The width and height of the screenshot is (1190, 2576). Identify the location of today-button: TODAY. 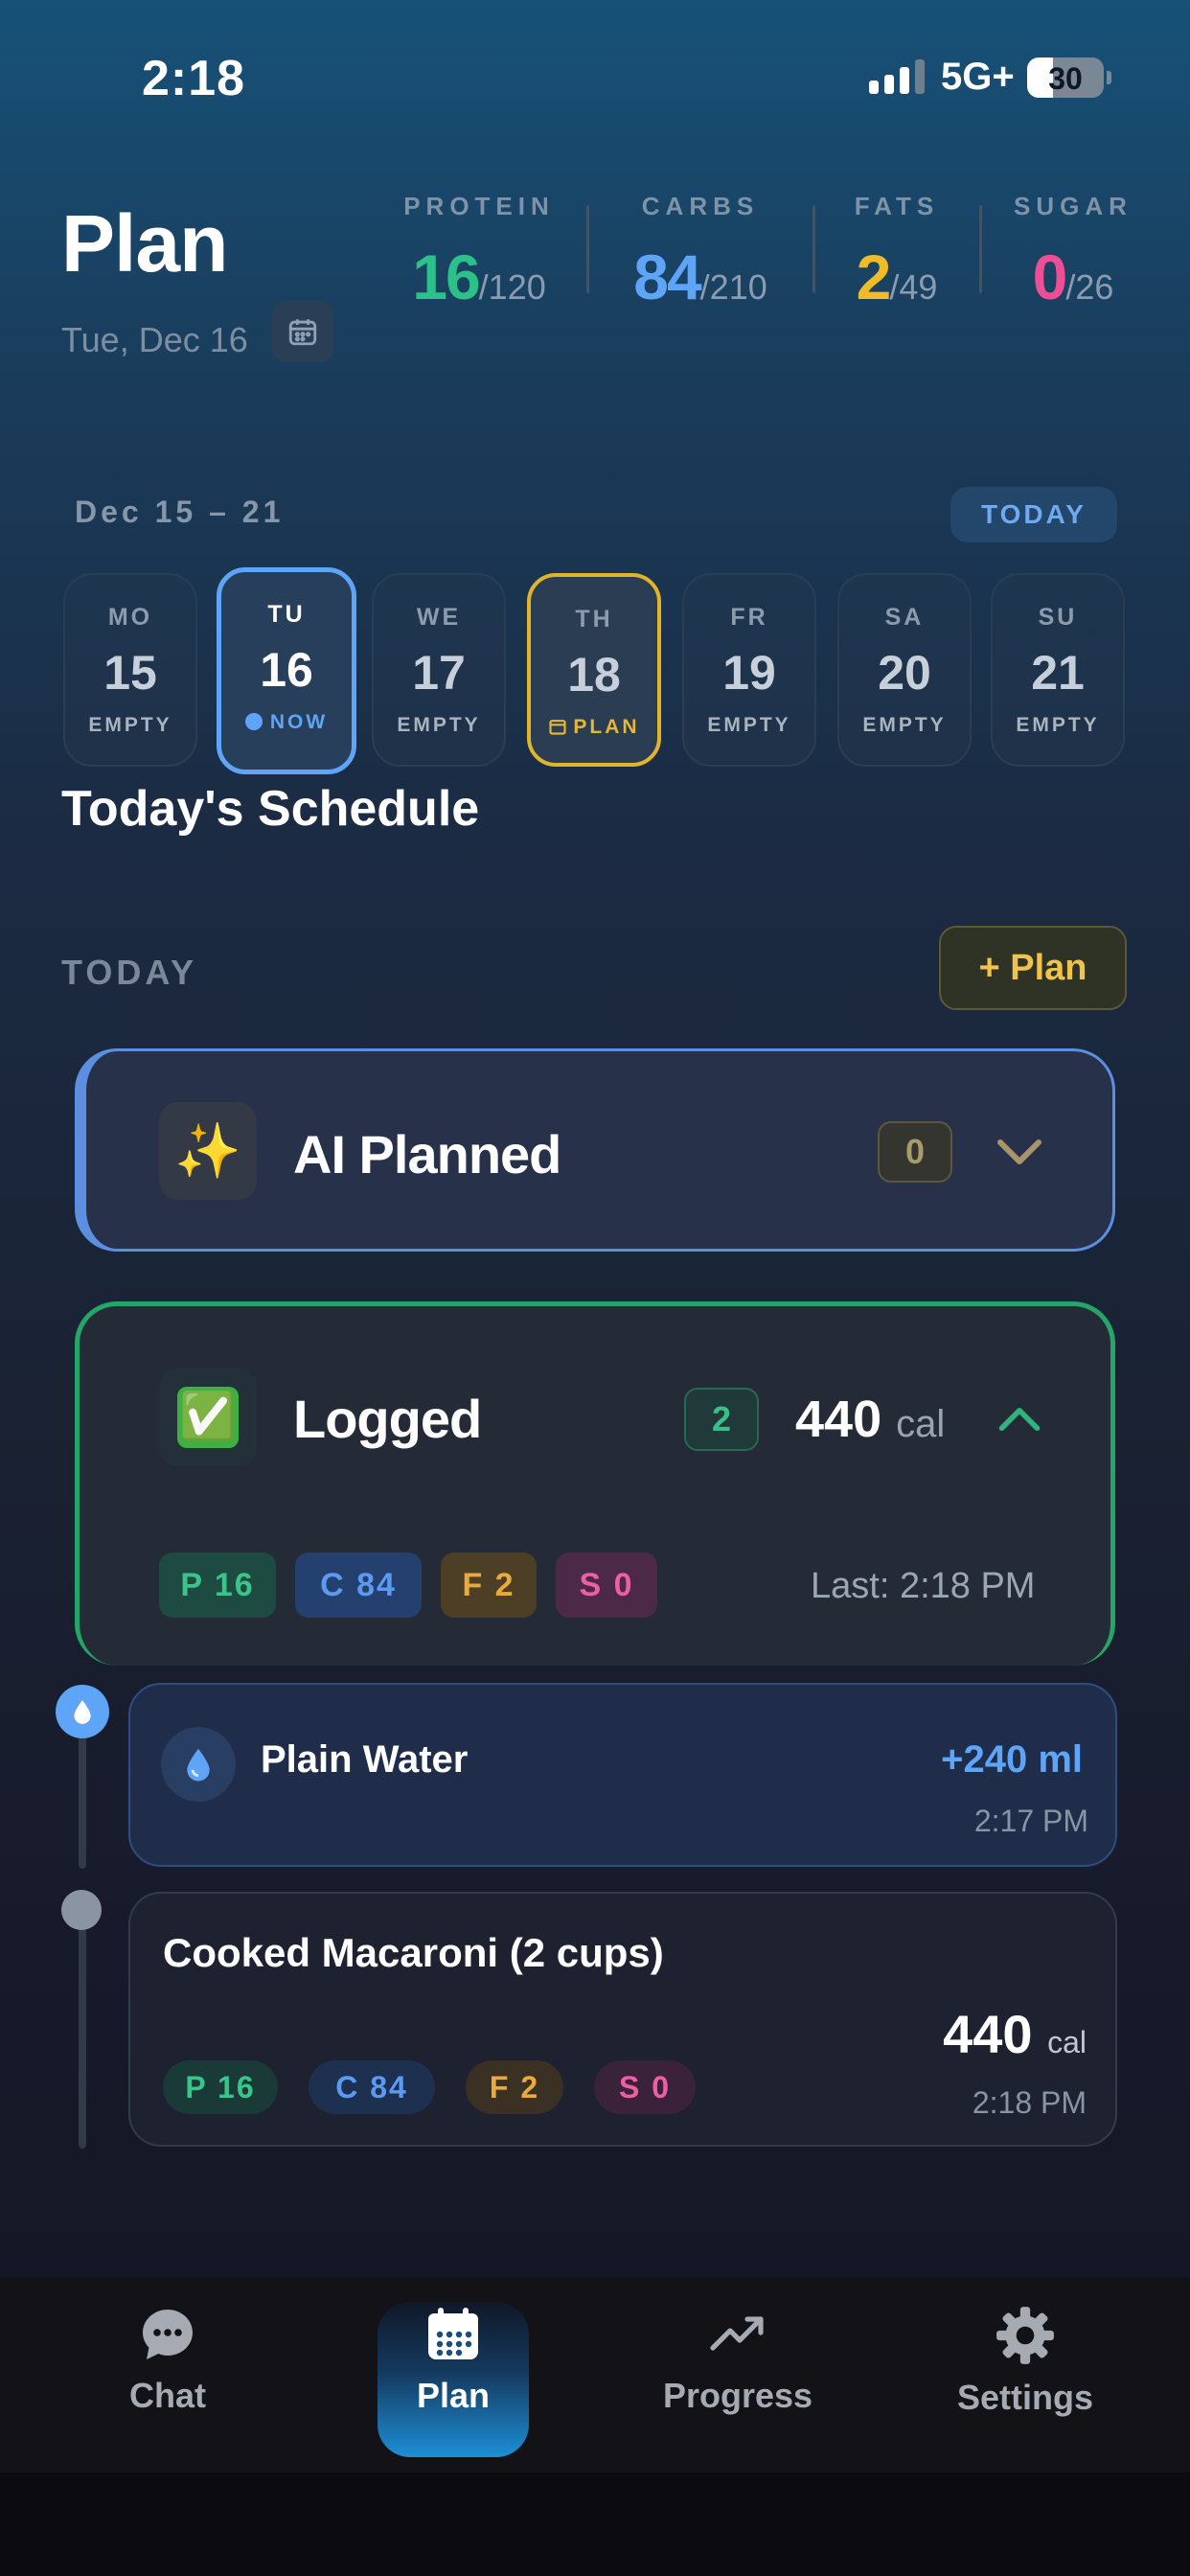
(1034, 514).